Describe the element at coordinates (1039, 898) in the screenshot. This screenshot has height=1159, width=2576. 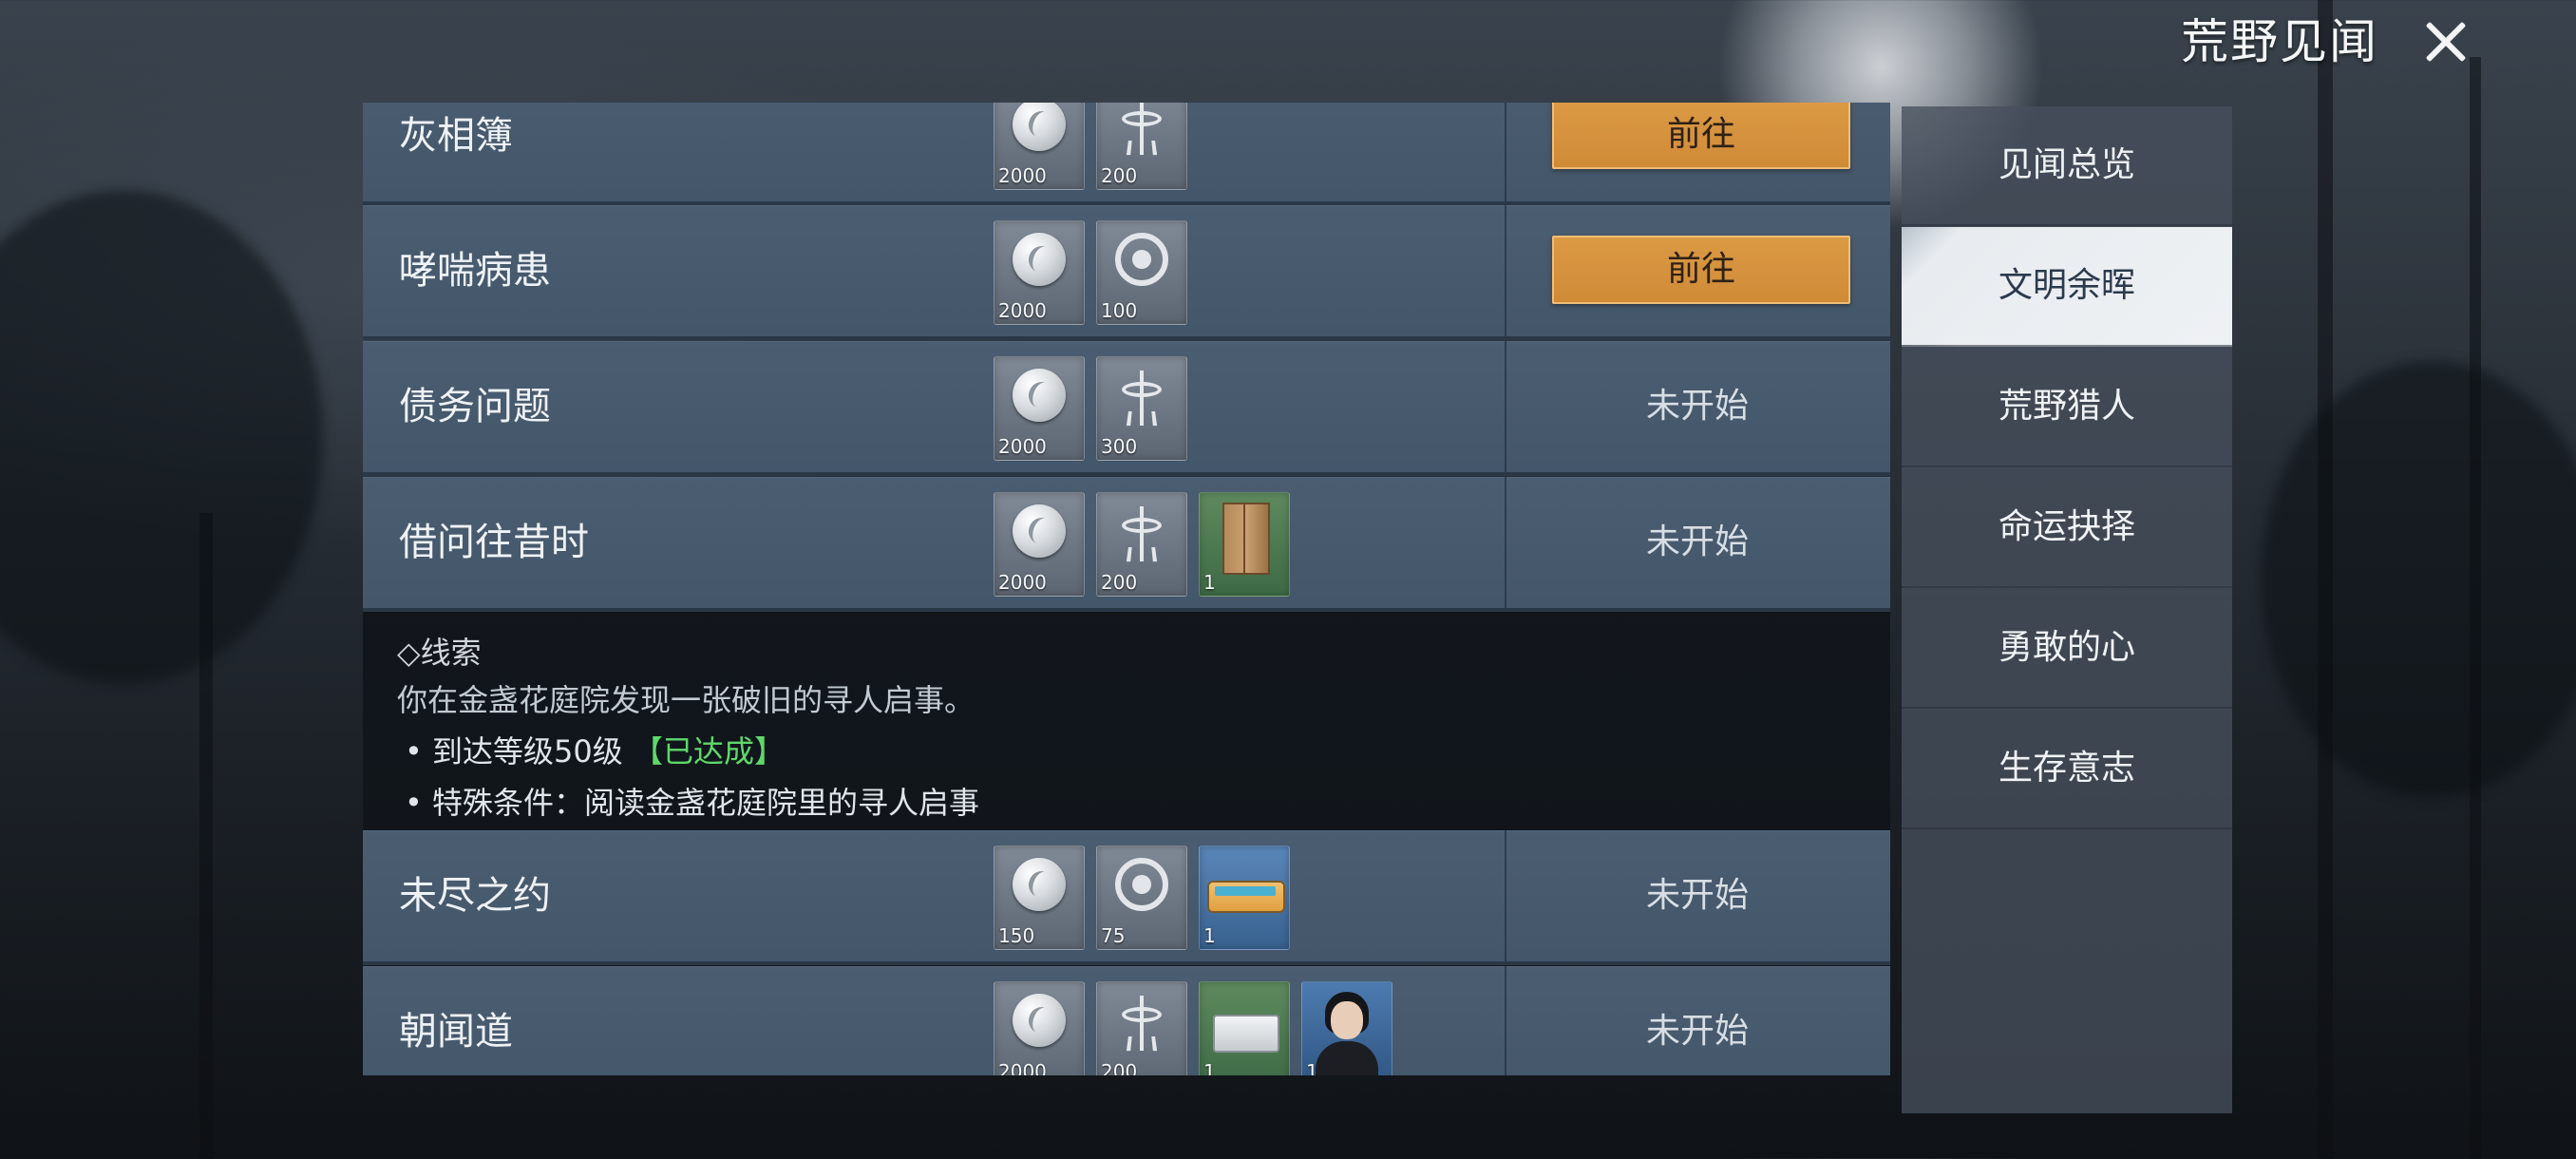
I see `coin-icon: 150` at that location.